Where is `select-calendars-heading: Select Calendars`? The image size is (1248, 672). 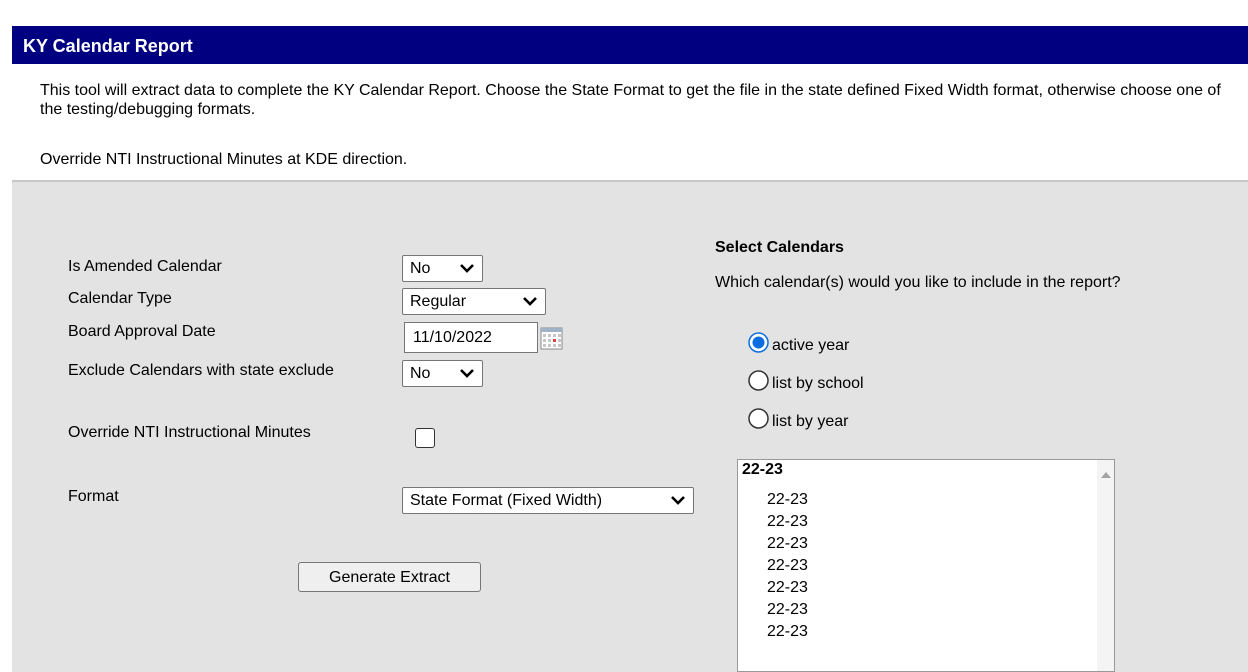
select-calendars-heading: Select Calendars is located at coordinates (779, 247).